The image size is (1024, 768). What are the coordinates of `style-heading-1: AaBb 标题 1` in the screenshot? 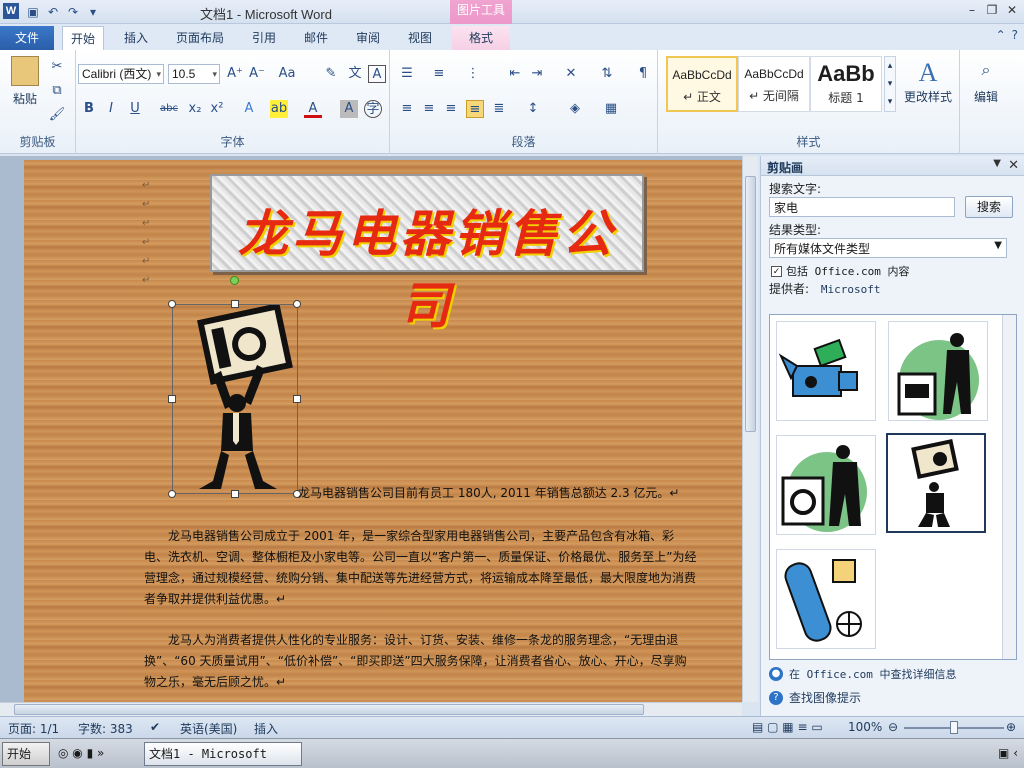 It's located at (846, 84).